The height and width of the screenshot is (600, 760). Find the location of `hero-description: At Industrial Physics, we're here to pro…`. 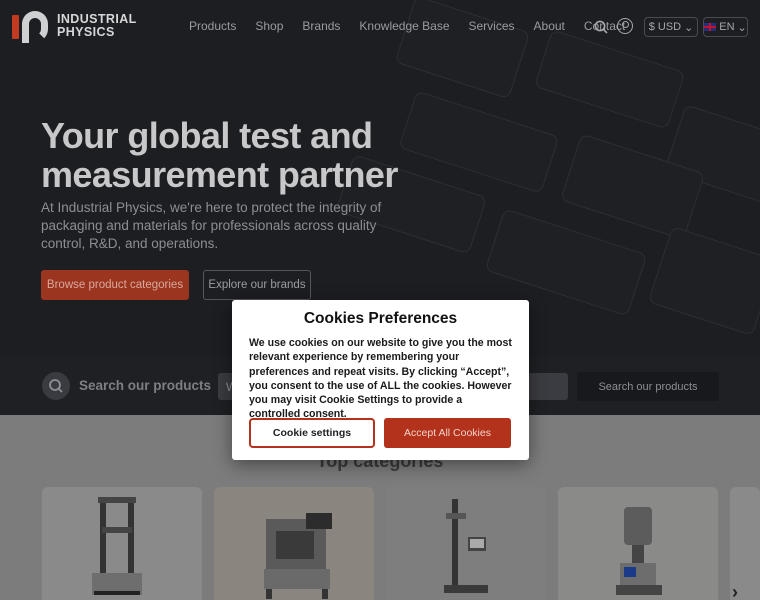

hero-description: At Industrial Physics, we're here to pro… is located at coordinates (211, 225).